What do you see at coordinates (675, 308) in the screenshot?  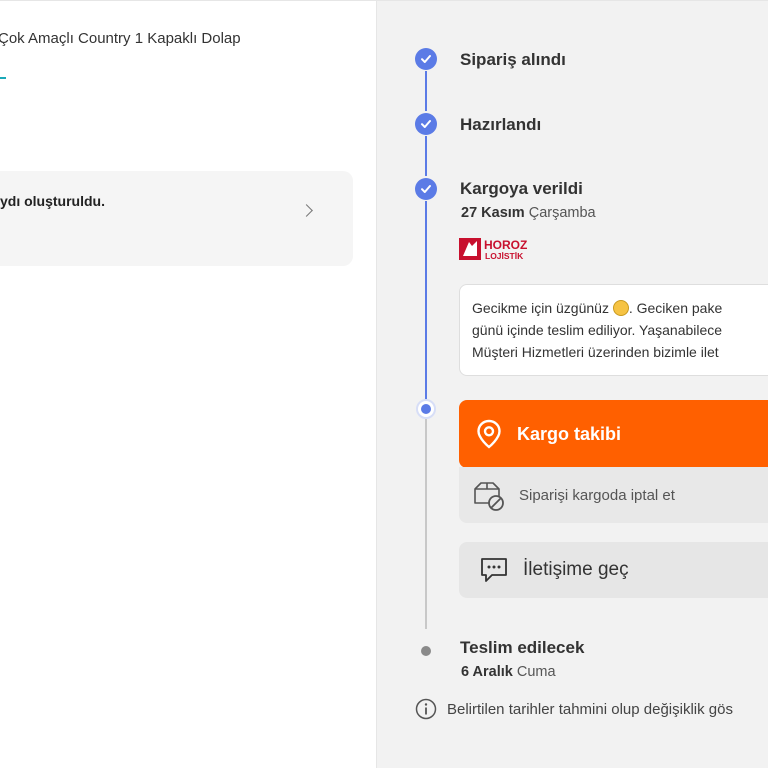 I see `message-line1b: . Geciken pake` at bounding box center [675, 308].